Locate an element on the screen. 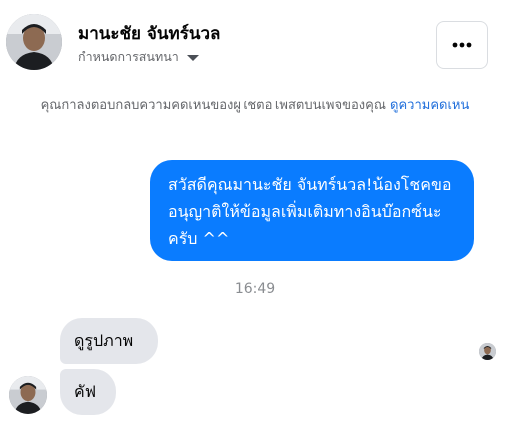 The height and width of the screenshot is (437, 510). sender-avatar is located at coordinates (28, 395).